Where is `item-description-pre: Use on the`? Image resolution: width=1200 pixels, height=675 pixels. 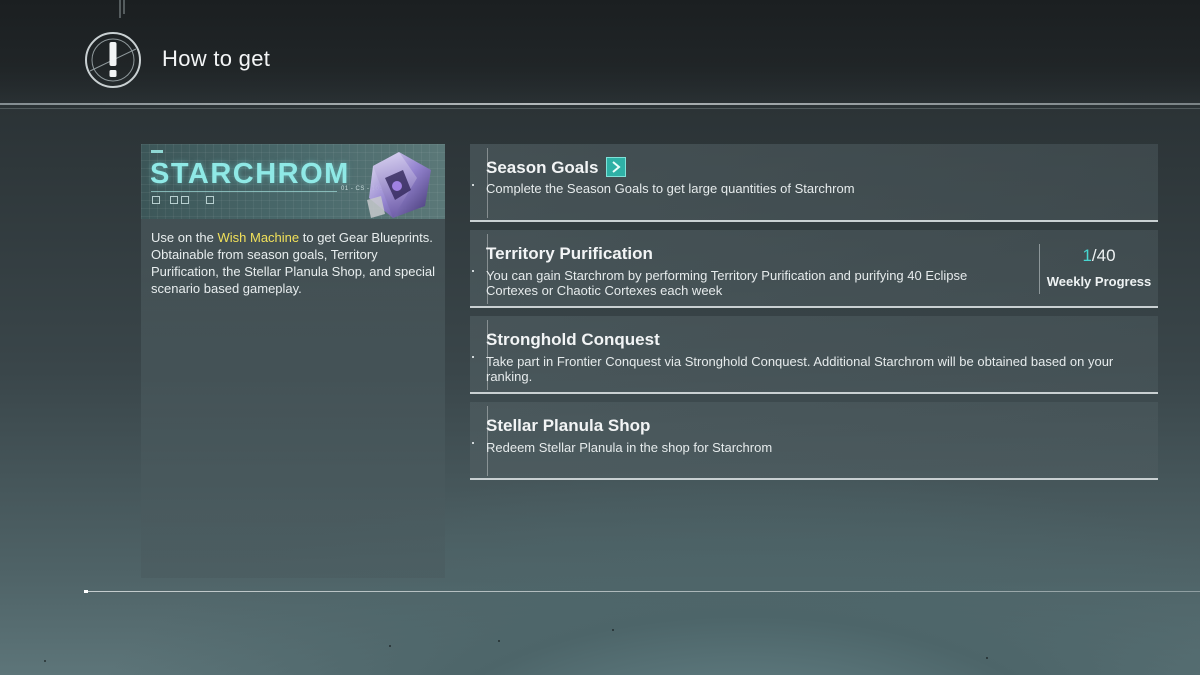
item-description-pre: Use on the is located at coordinates (184, 237).